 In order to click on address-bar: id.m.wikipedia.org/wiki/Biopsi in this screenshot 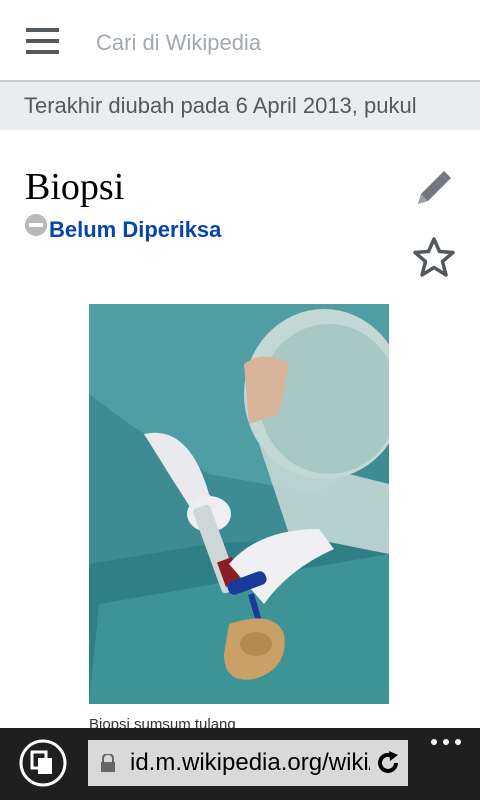, I will do `click(248, 763)`.